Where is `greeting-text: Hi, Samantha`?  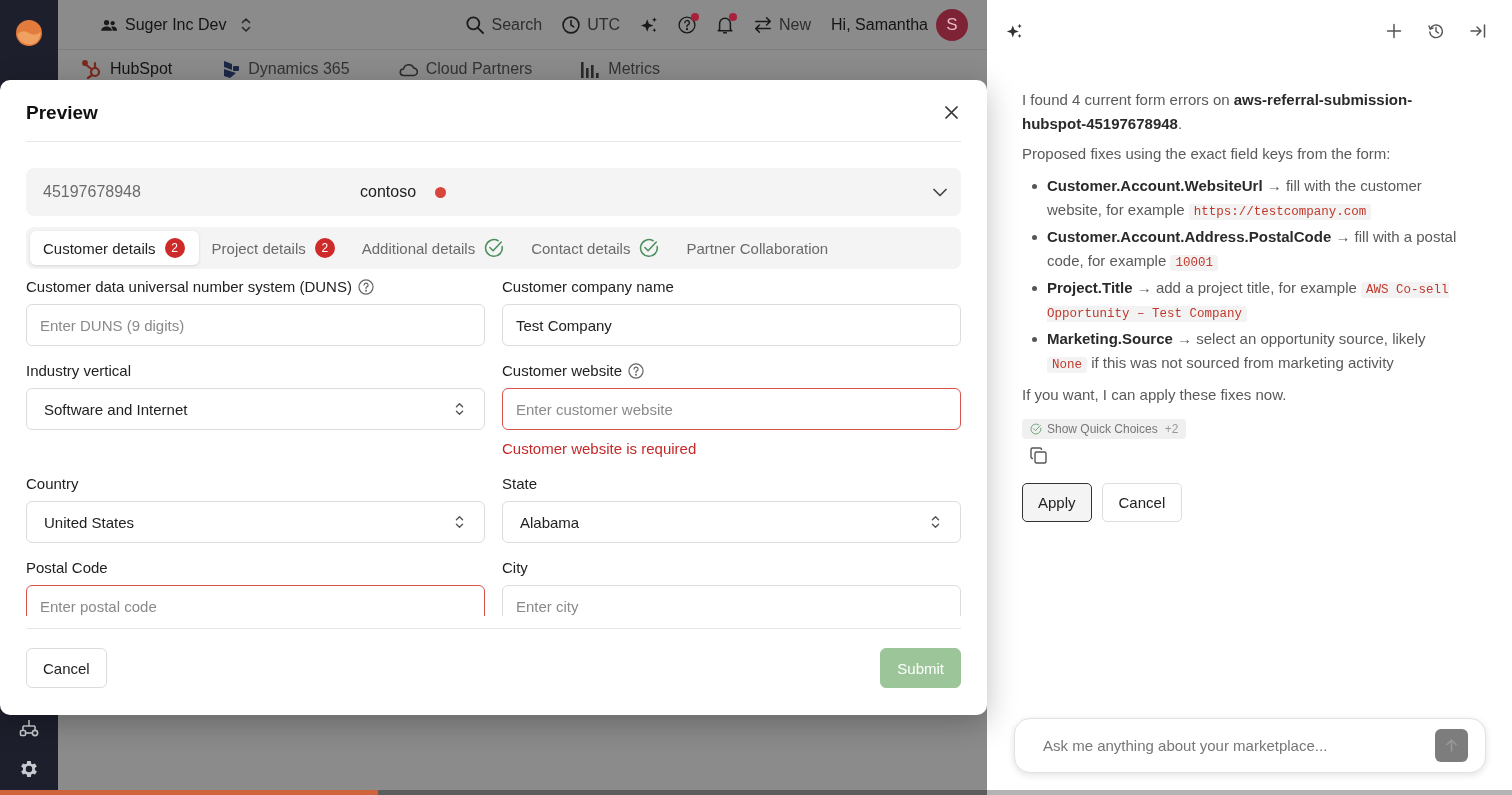
greeting-text: Hi, Samantha is located at coordinates (879, 24).